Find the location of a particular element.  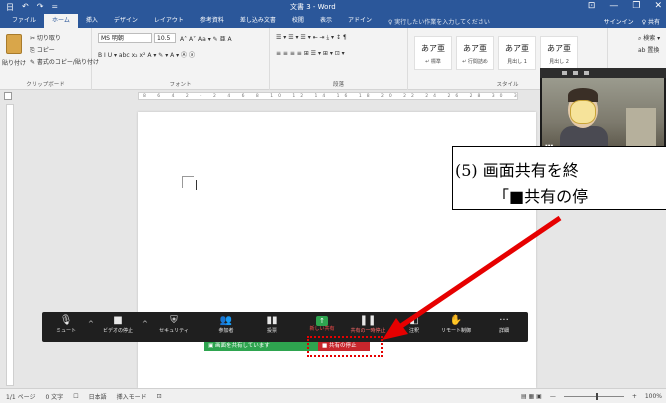

video-layout-icon is located at coordinates (575, 73).